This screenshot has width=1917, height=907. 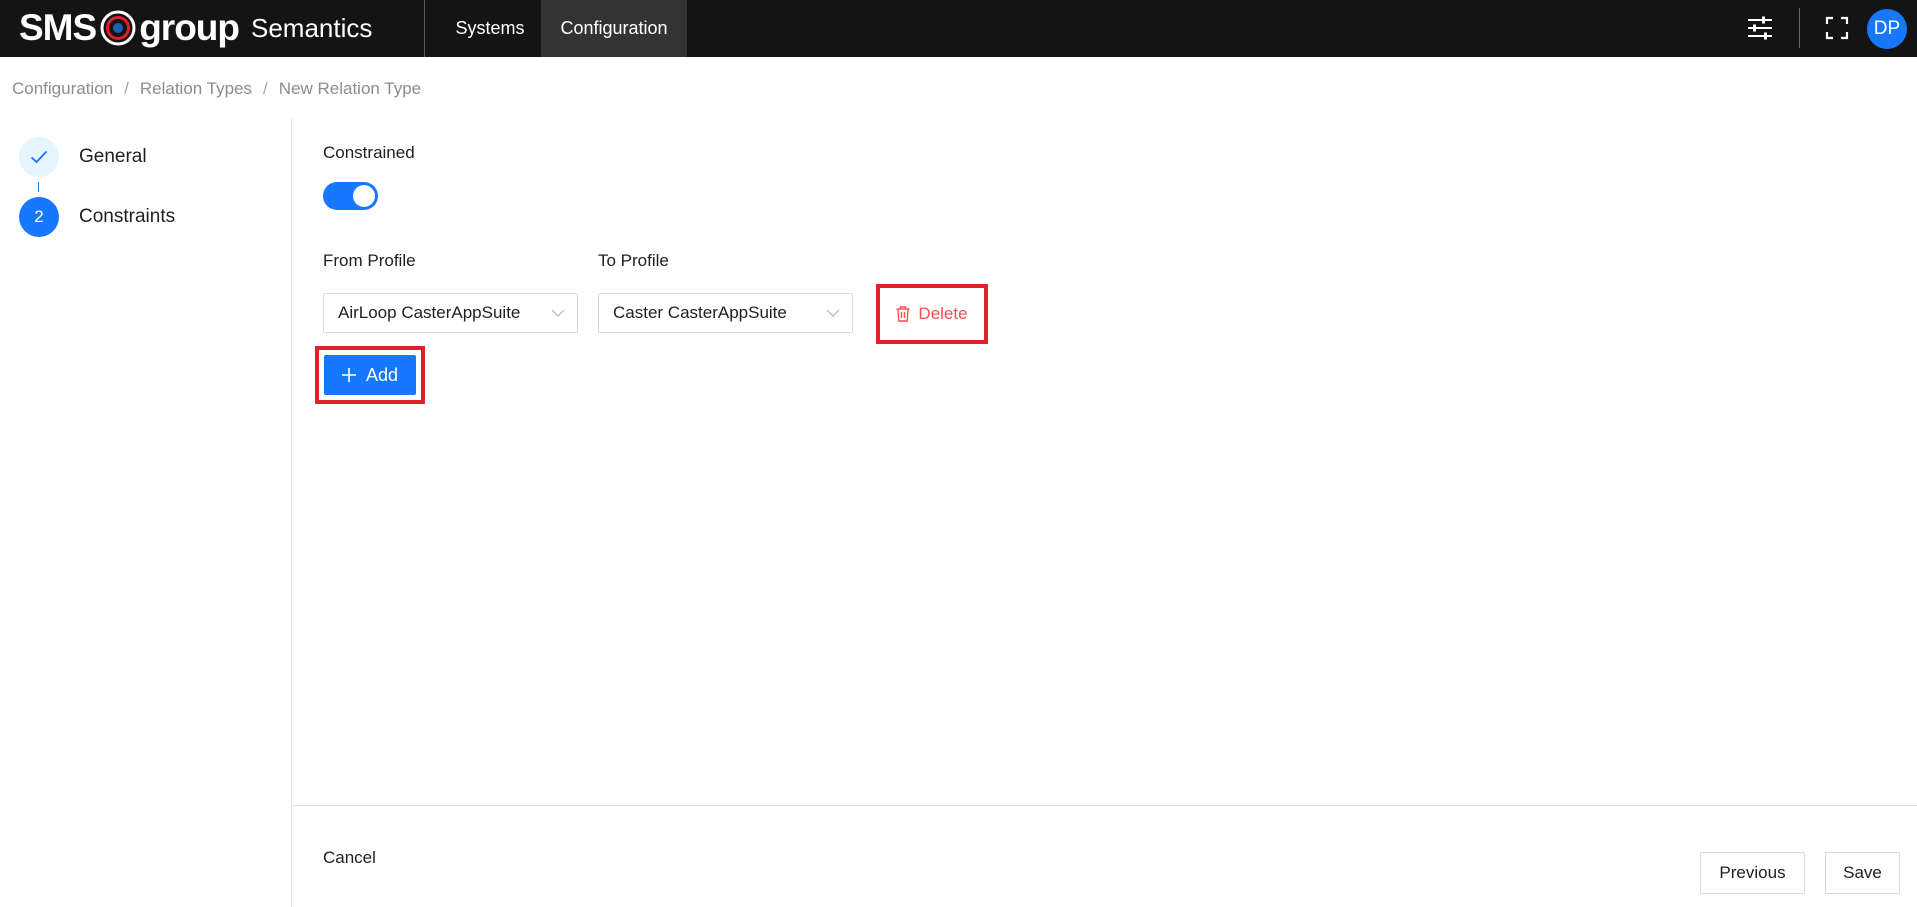 What do you see at coordinates (429, 312) in the screenshot?
I see `from-profile-value: AirLoop CasterAppSuite` at bounding box center [429, 312].